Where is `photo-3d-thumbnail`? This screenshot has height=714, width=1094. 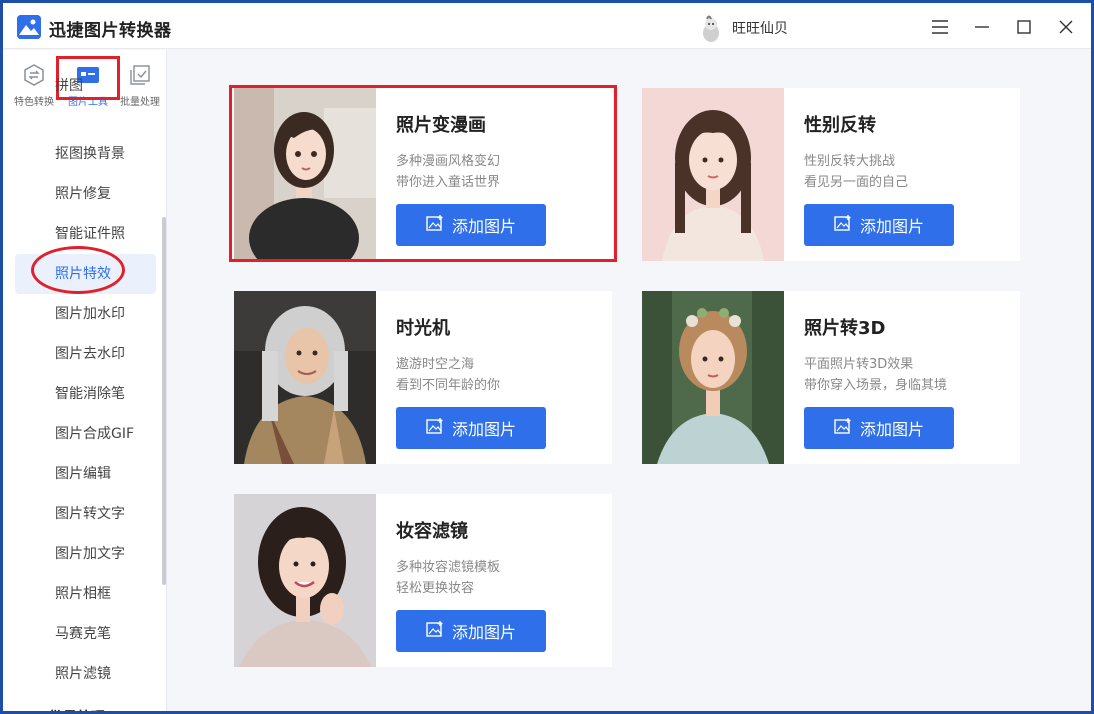
photo-3d-thumbnail is located at coordinates (713, 377).